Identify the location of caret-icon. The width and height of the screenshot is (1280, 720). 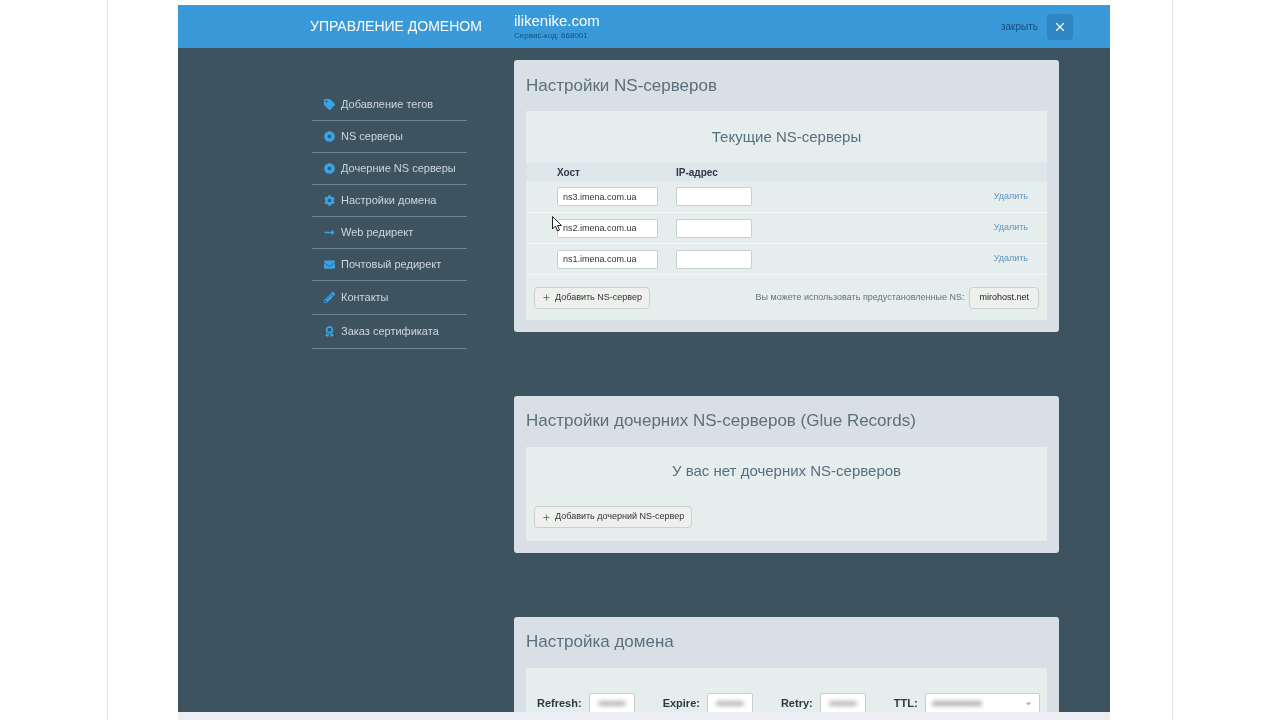
(1028, 703).